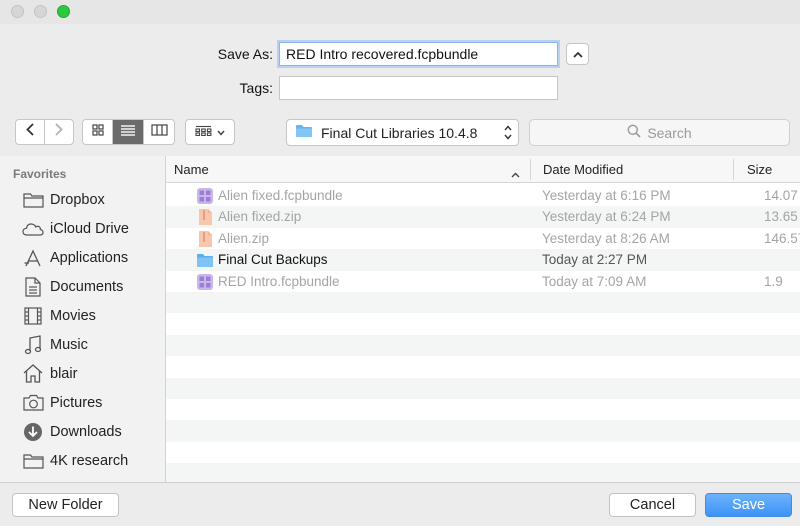  Describe the element at coordinates (33, 345) in the screenshot. I see `music-note-icon` at that location.